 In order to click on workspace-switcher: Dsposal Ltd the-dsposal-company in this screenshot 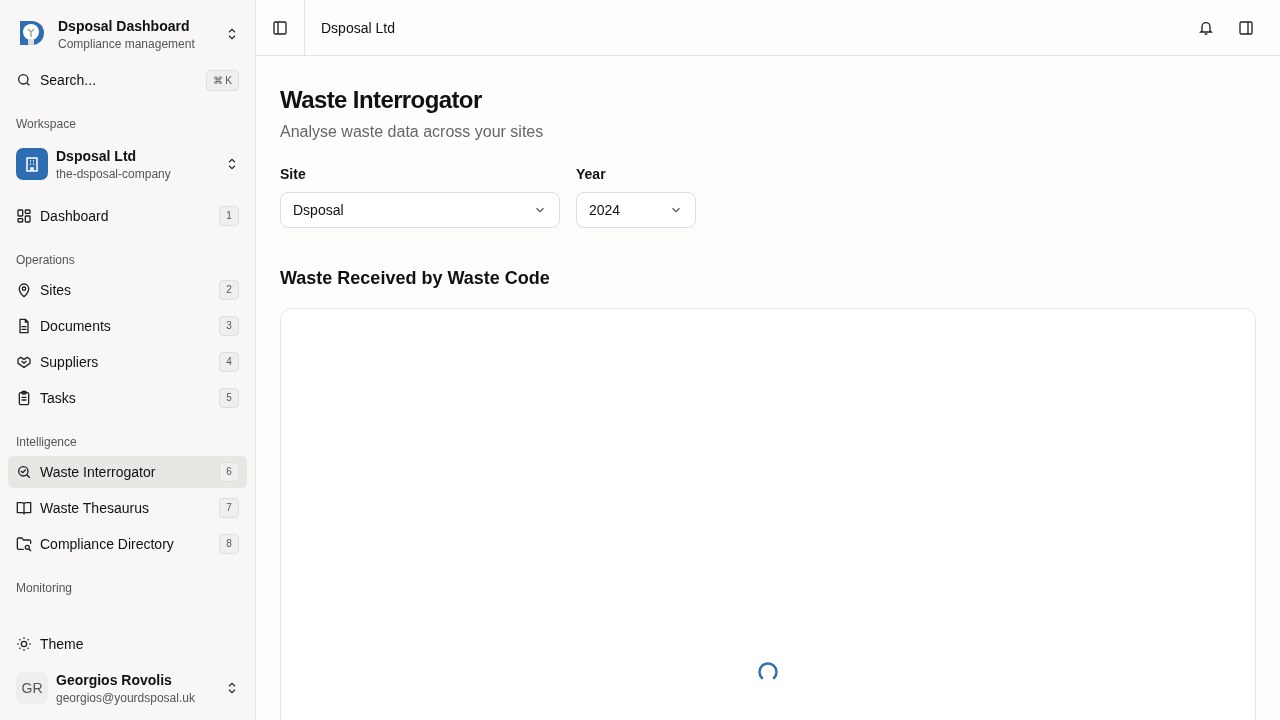, I will do `click(127, 164)`.